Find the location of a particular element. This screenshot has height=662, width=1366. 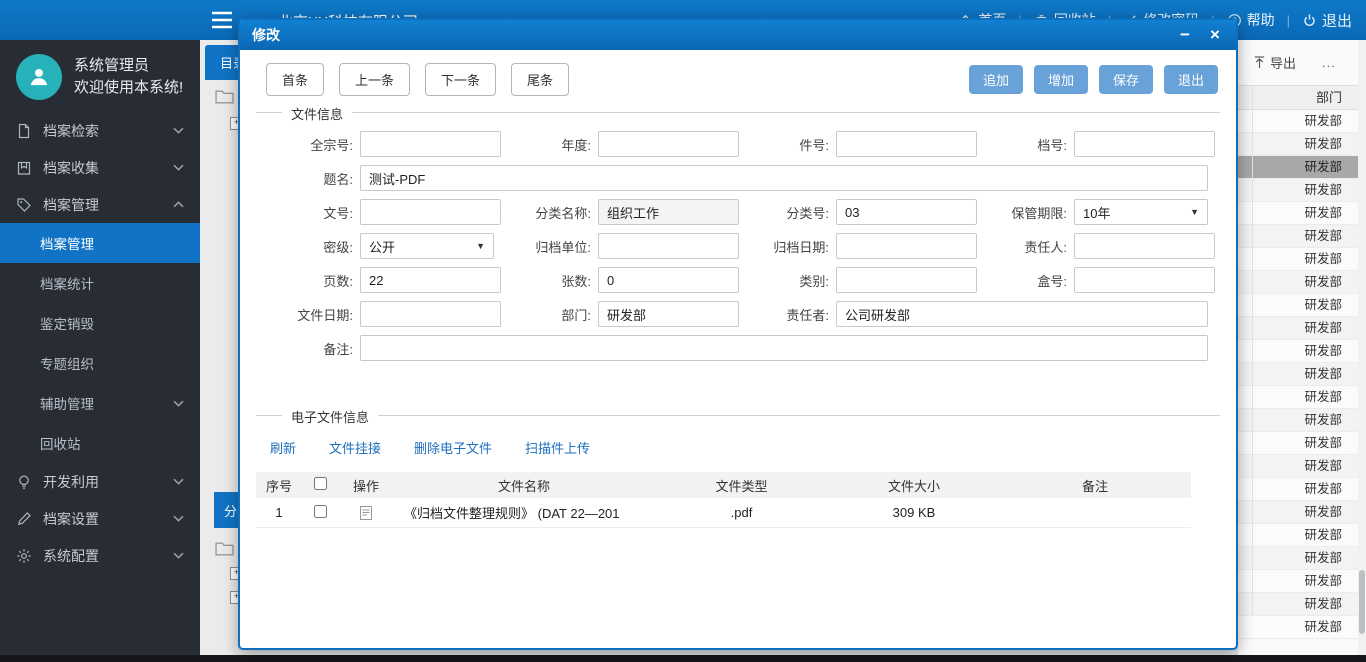

form-field: 分类名称: is located at coordinates (616, 212).